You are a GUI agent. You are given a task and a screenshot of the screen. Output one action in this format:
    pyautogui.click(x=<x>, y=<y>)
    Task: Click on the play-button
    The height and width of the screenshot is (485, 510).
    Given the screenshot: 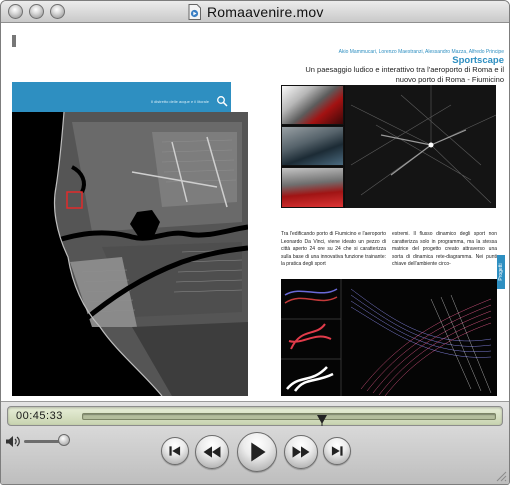 What is the action you would take?
    pyautogui.click(x=257, y=452)
    